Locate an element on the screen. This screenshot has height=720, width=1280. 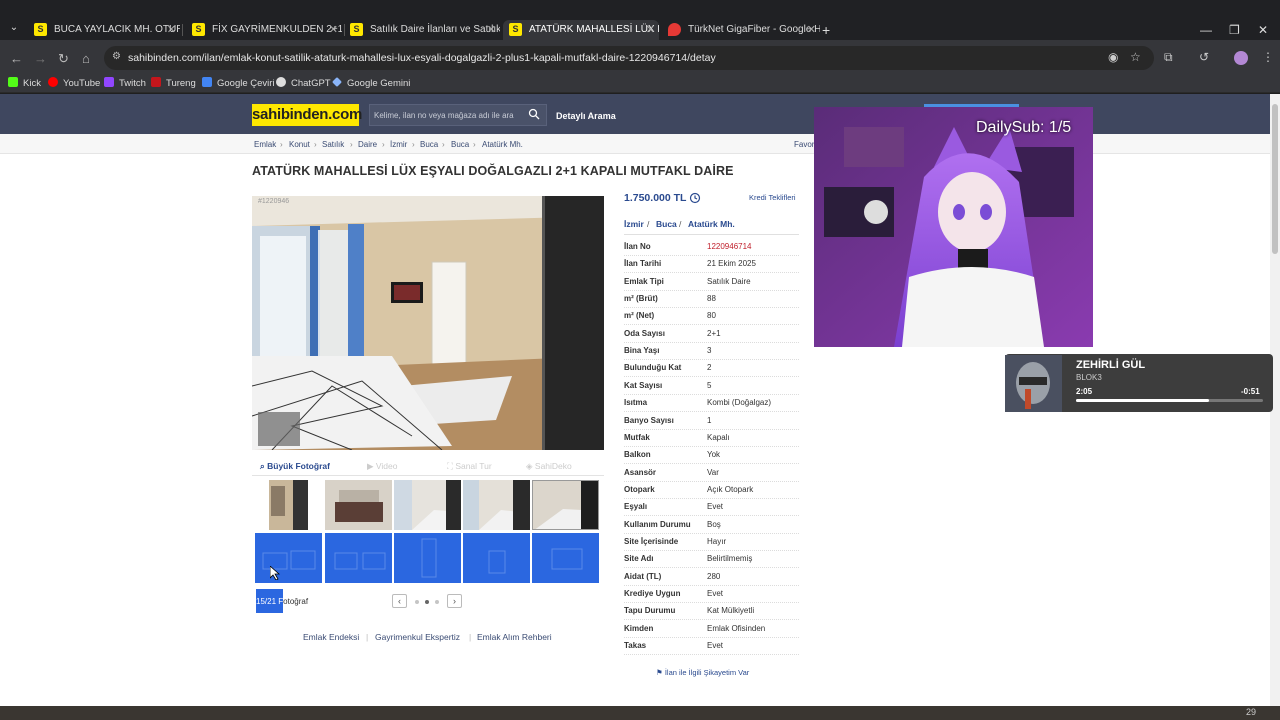
crumb-buca: Buca is located at coordinates (429, 144).